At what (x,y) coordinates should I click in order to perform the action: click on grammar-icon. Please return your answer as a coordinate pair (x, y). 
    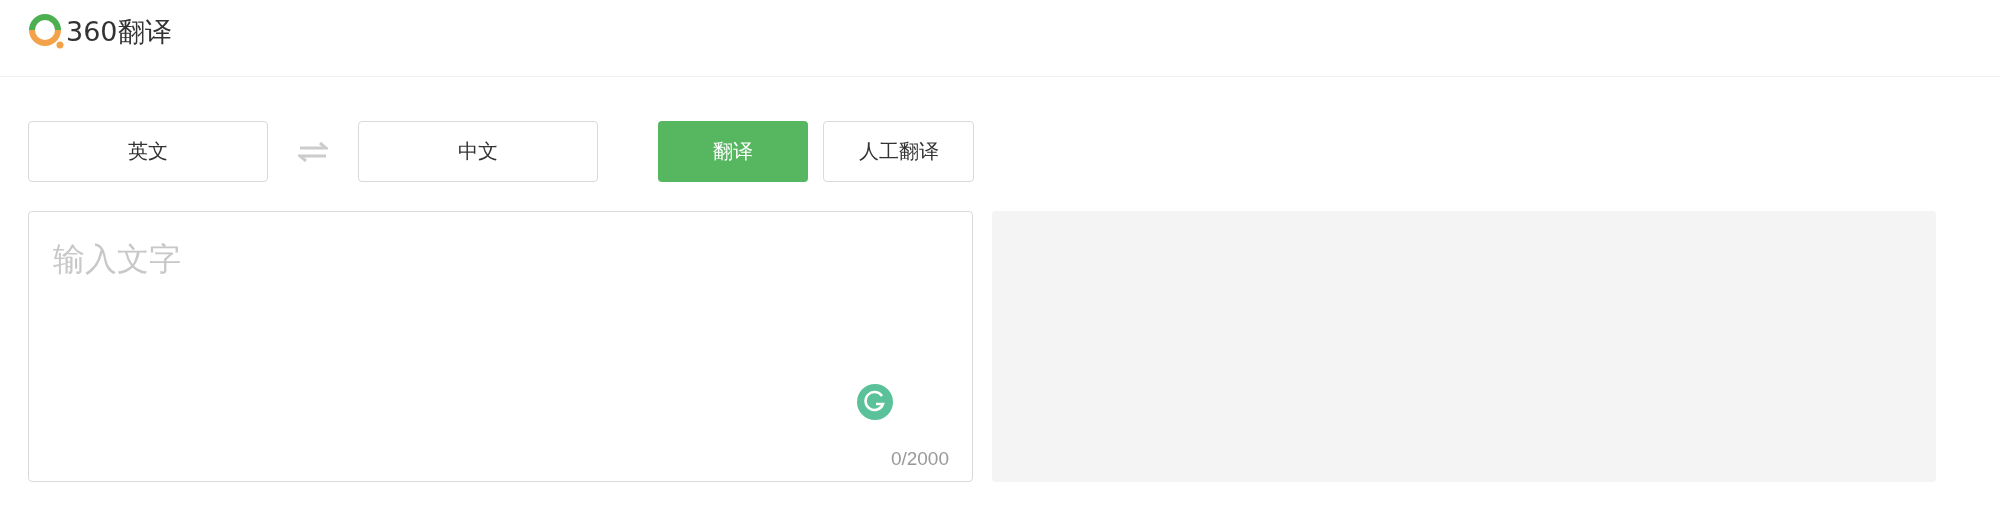
    Looking at the image, I should click on (875, 402).